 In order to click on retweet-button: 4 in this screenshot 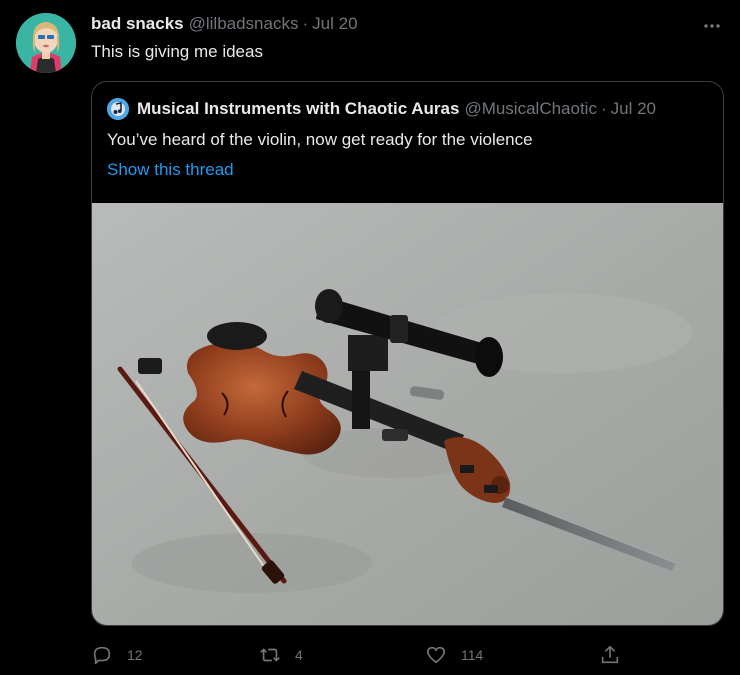, I will do `click(281, 655)`.